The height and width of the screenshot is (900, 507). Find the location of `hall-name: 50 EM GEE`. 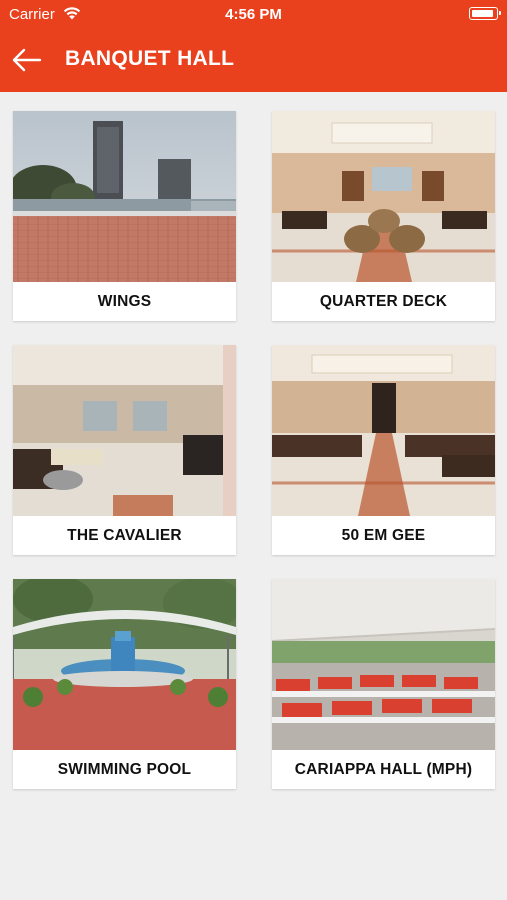

hall-name: 50 EM GEE is located at coordinates (383, 535).